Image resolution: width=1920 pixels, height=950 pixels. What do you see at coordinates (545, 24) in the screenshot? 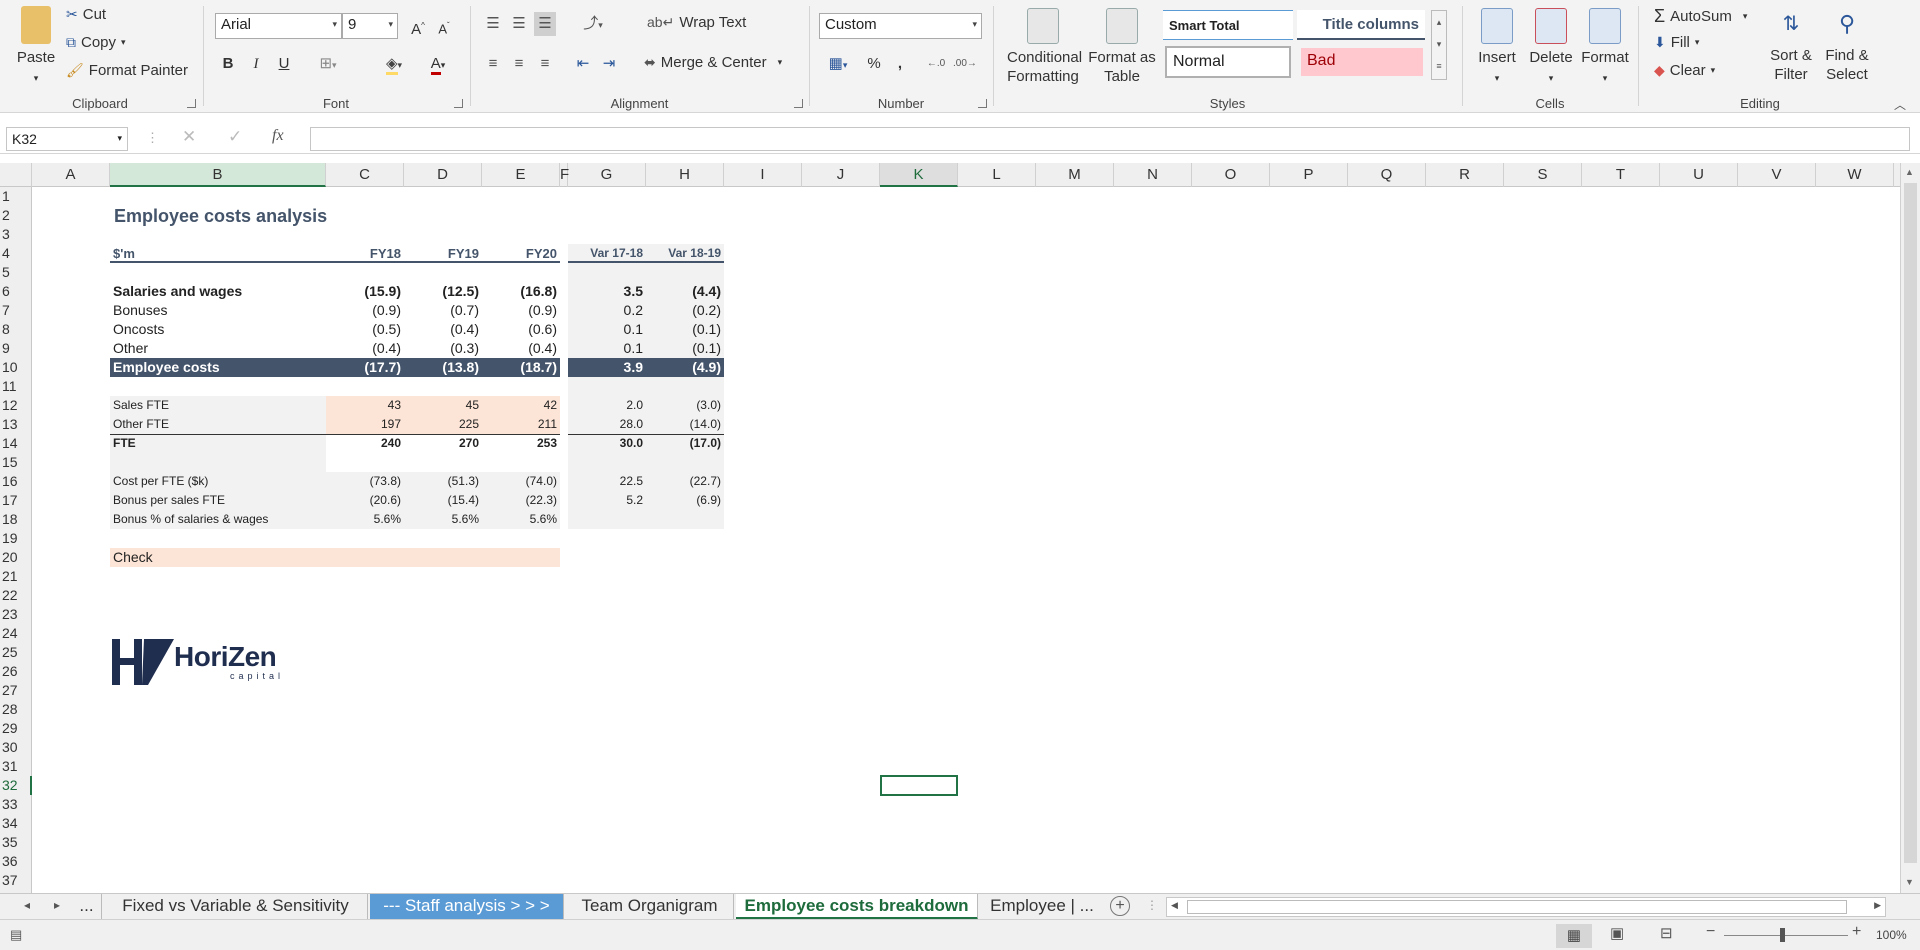
I see `align-bottom-icon: ☰` at bounding box center [545, 24].